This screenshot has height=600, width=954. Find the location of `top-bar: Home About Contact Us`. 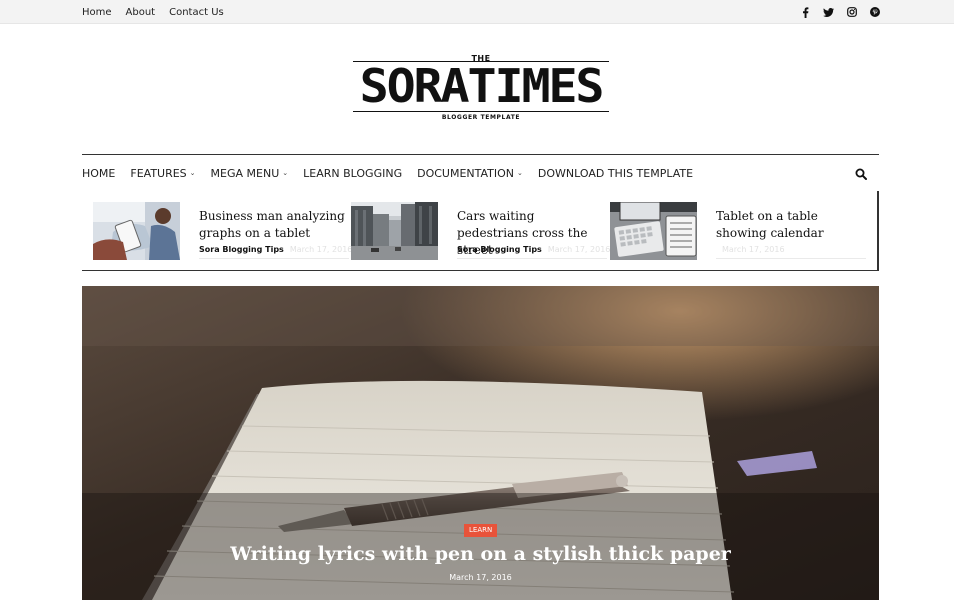

top-bar: Home About Contact Us is located at coordinates (477, 12).